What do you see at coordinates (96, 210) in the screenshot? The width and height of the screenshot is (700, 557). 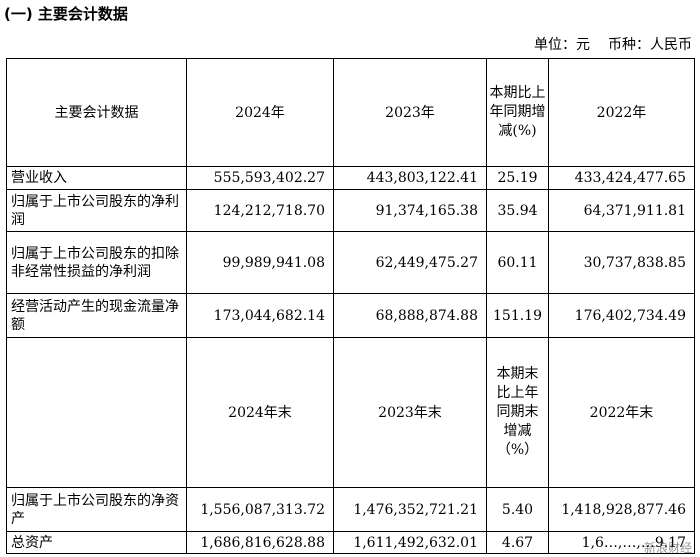 I see `row-label: 归属于上市公司股东的净利润` at bounding box center [96, 210].